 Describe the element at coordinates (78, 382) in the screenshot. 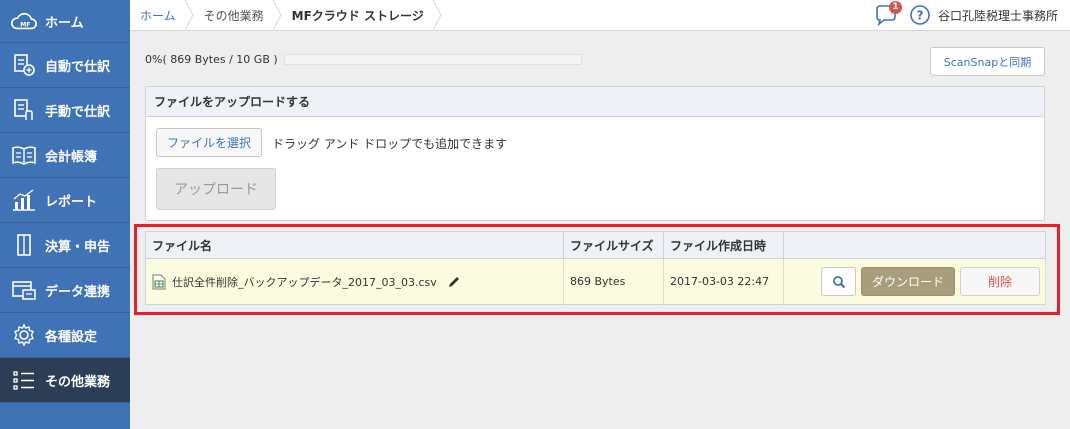

I see `sidebar-item-label: その他業務` at that location.